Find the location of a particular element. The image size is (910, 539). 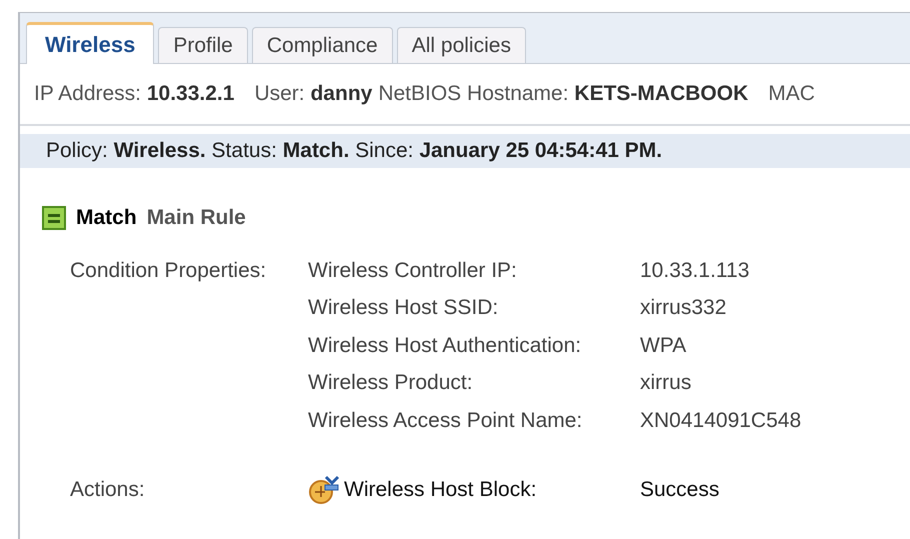

actions-label: Actions: is located at coordinates (108, 490).